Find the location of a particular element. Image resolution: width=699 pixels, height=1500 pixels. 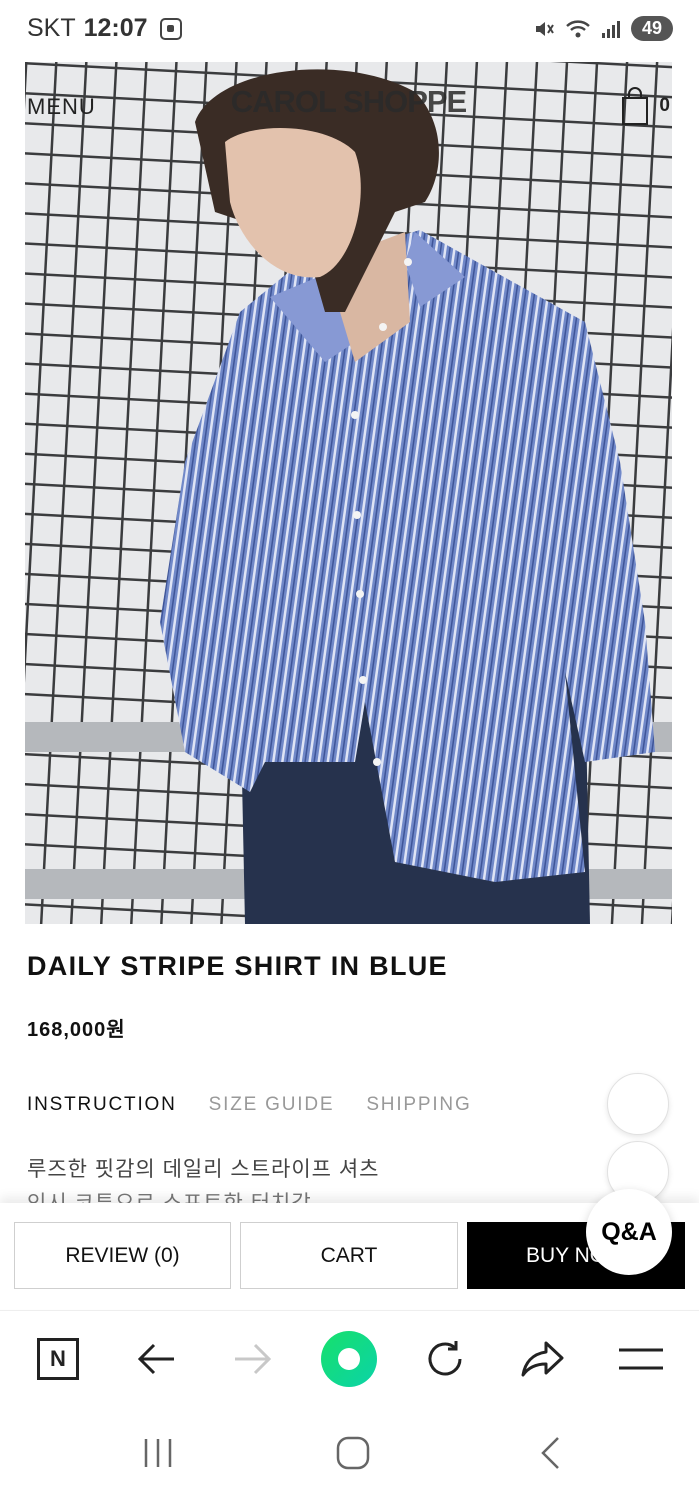

description-line: 루즈한 핏감의 데일리 스트라이프 셔츠 is located at coordinates (203, 1169).